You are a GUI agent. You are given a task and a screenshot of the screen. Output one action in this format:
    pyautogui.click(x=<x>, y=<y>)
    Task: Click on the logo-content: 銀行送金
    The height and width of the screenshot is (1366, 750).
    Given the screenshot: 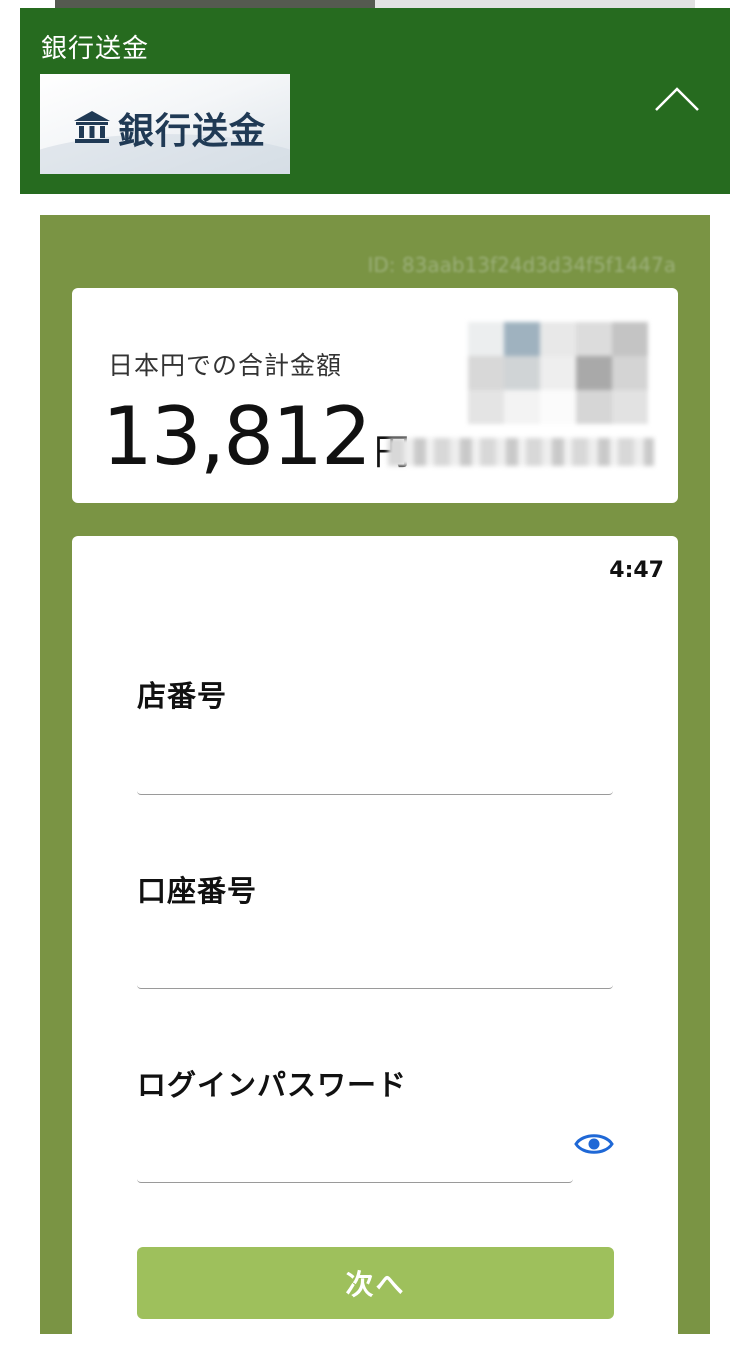 What is the action you would take?
    pyautogui.click(x=169, y=128)
    